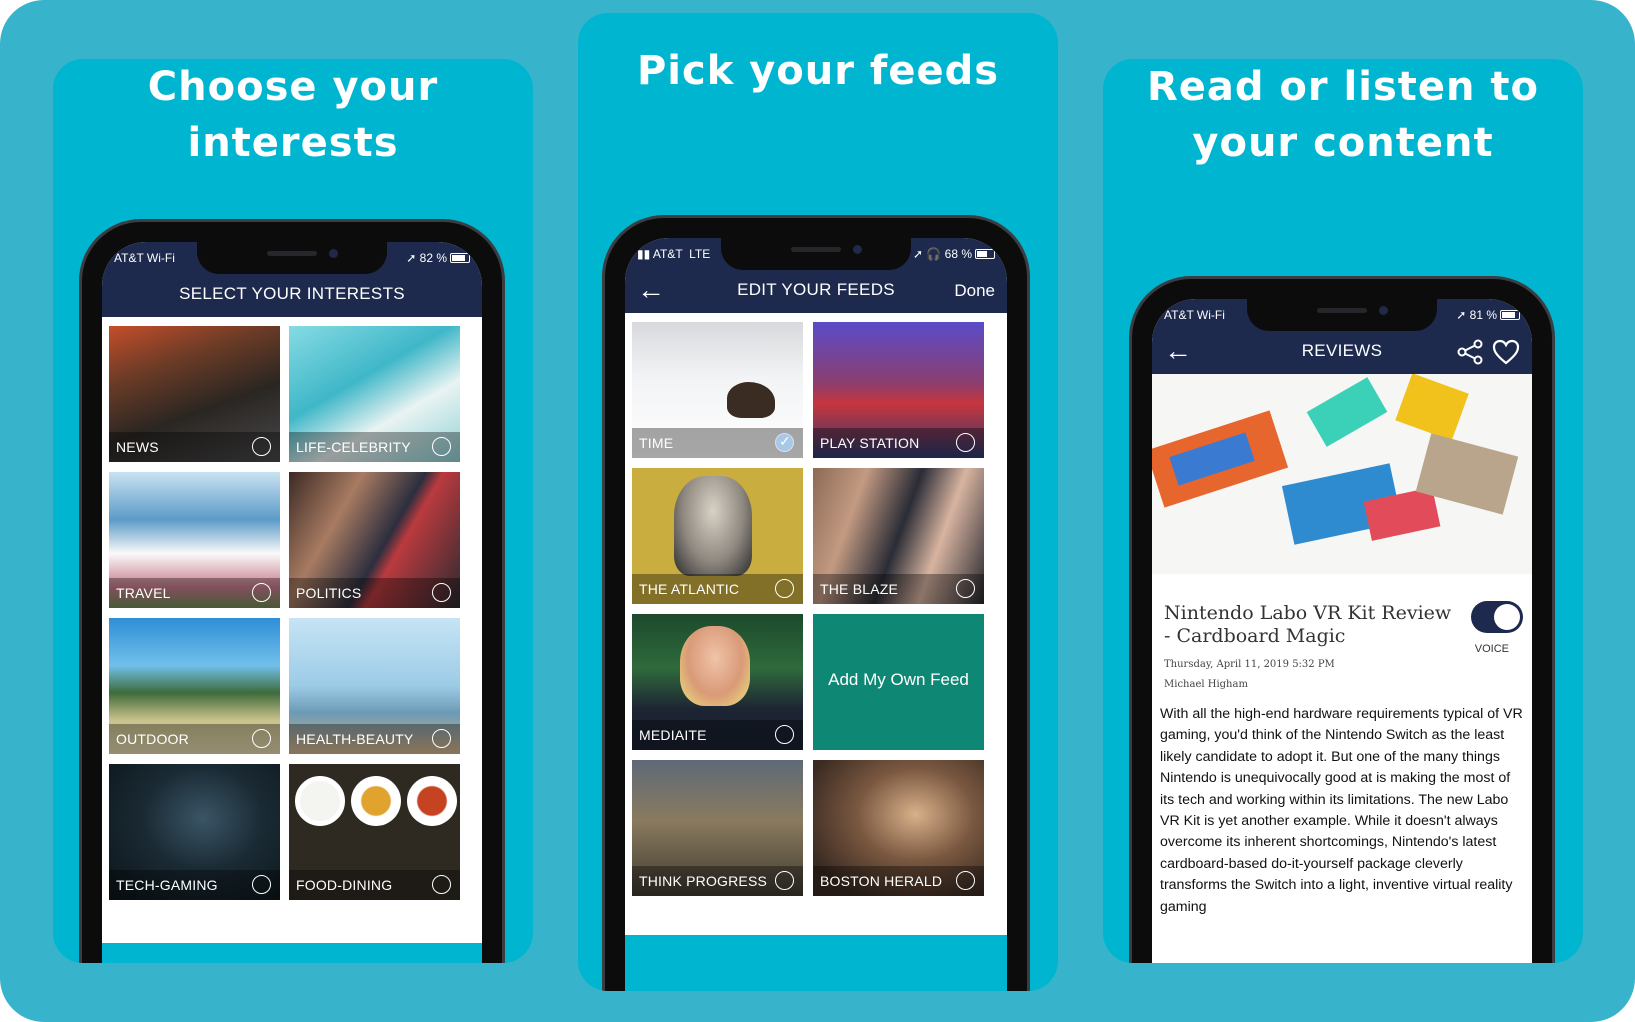 This screenshot has width=1635, height=1022. Describe the element at coordinates (1497, 617) in the screenshot. I see `voice-toggle` at that location.